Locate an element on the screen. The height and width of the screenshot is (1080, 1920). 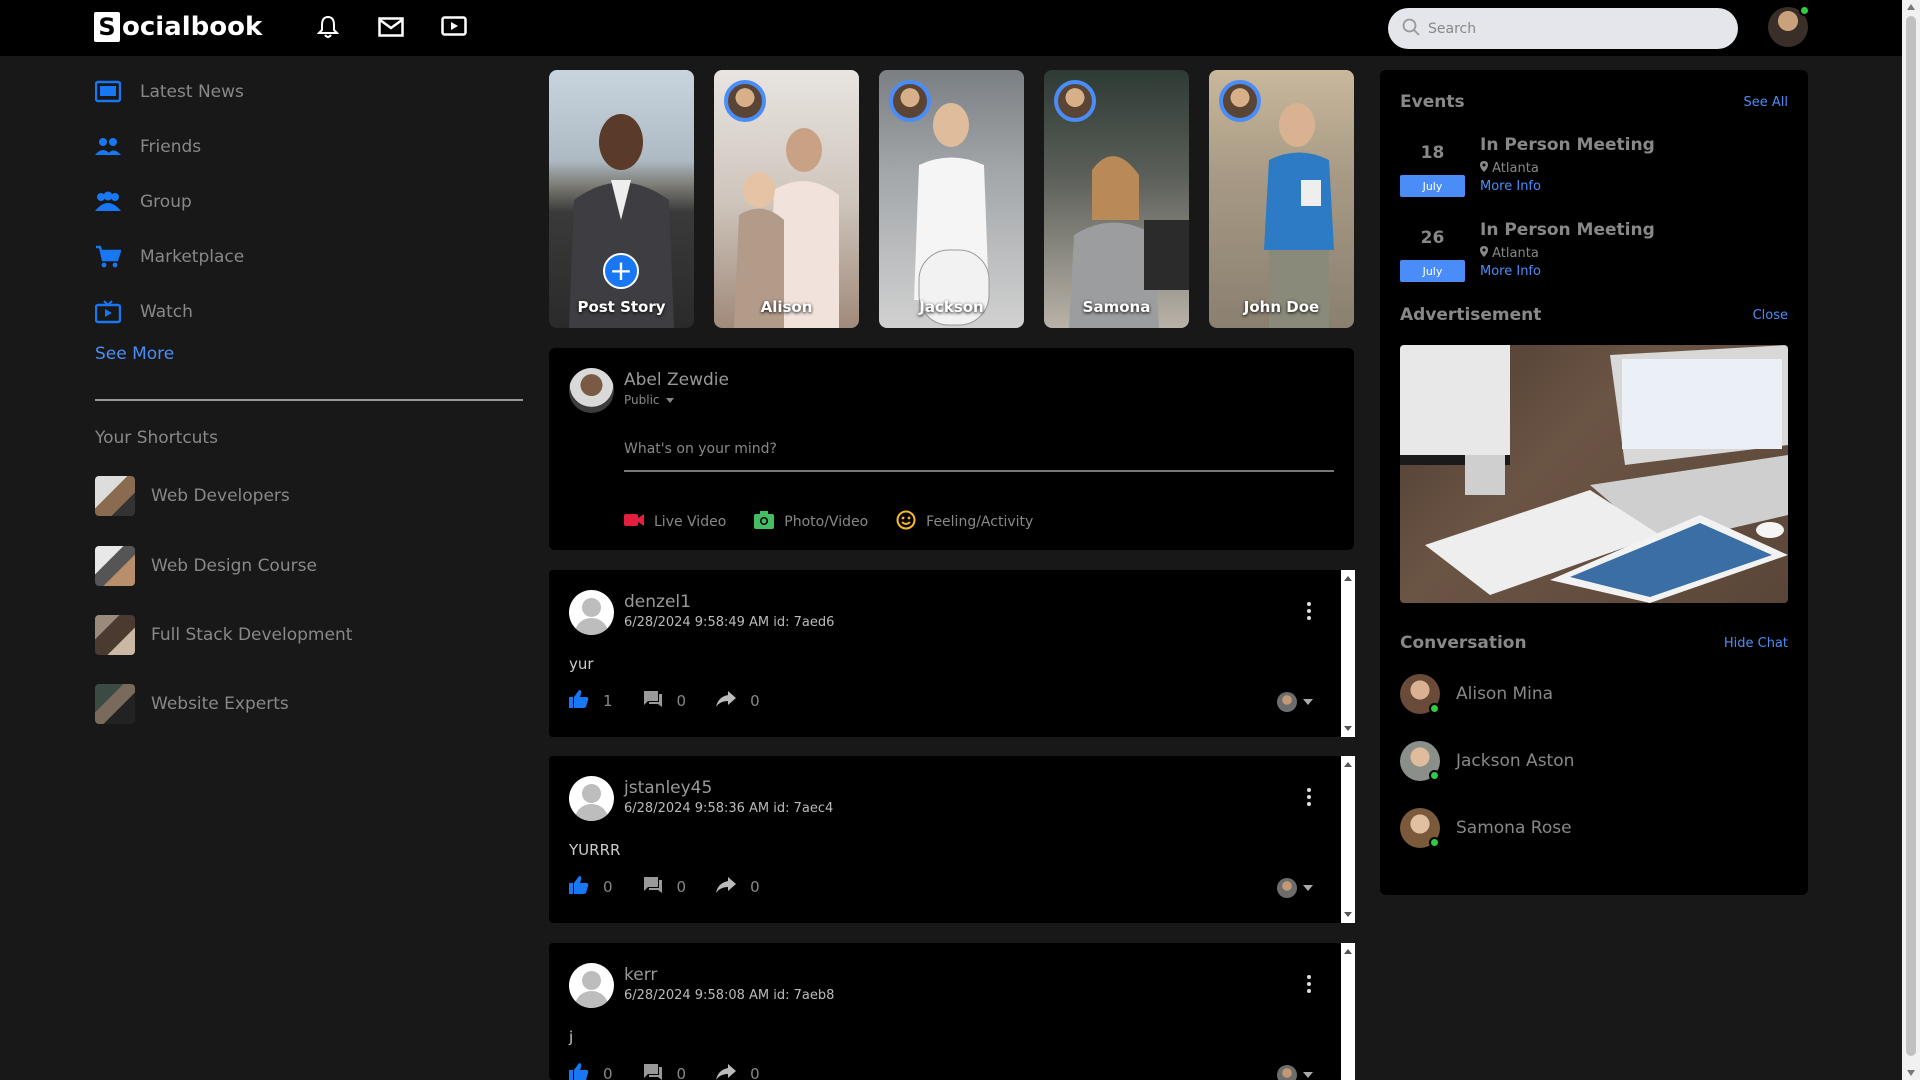
story-samona: Samona is located at coordinates (1116, 199).